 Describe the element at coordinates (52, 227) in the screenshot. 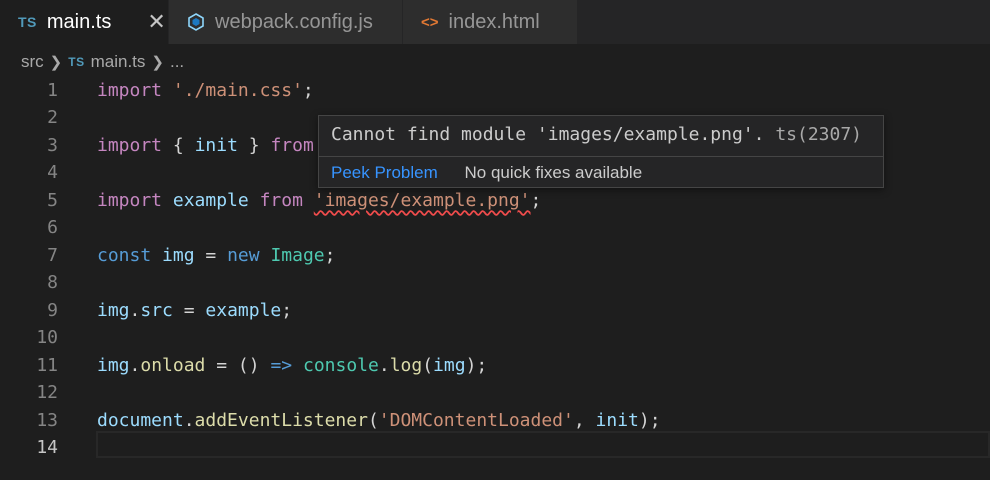

I see `line-number: 6` at that location.